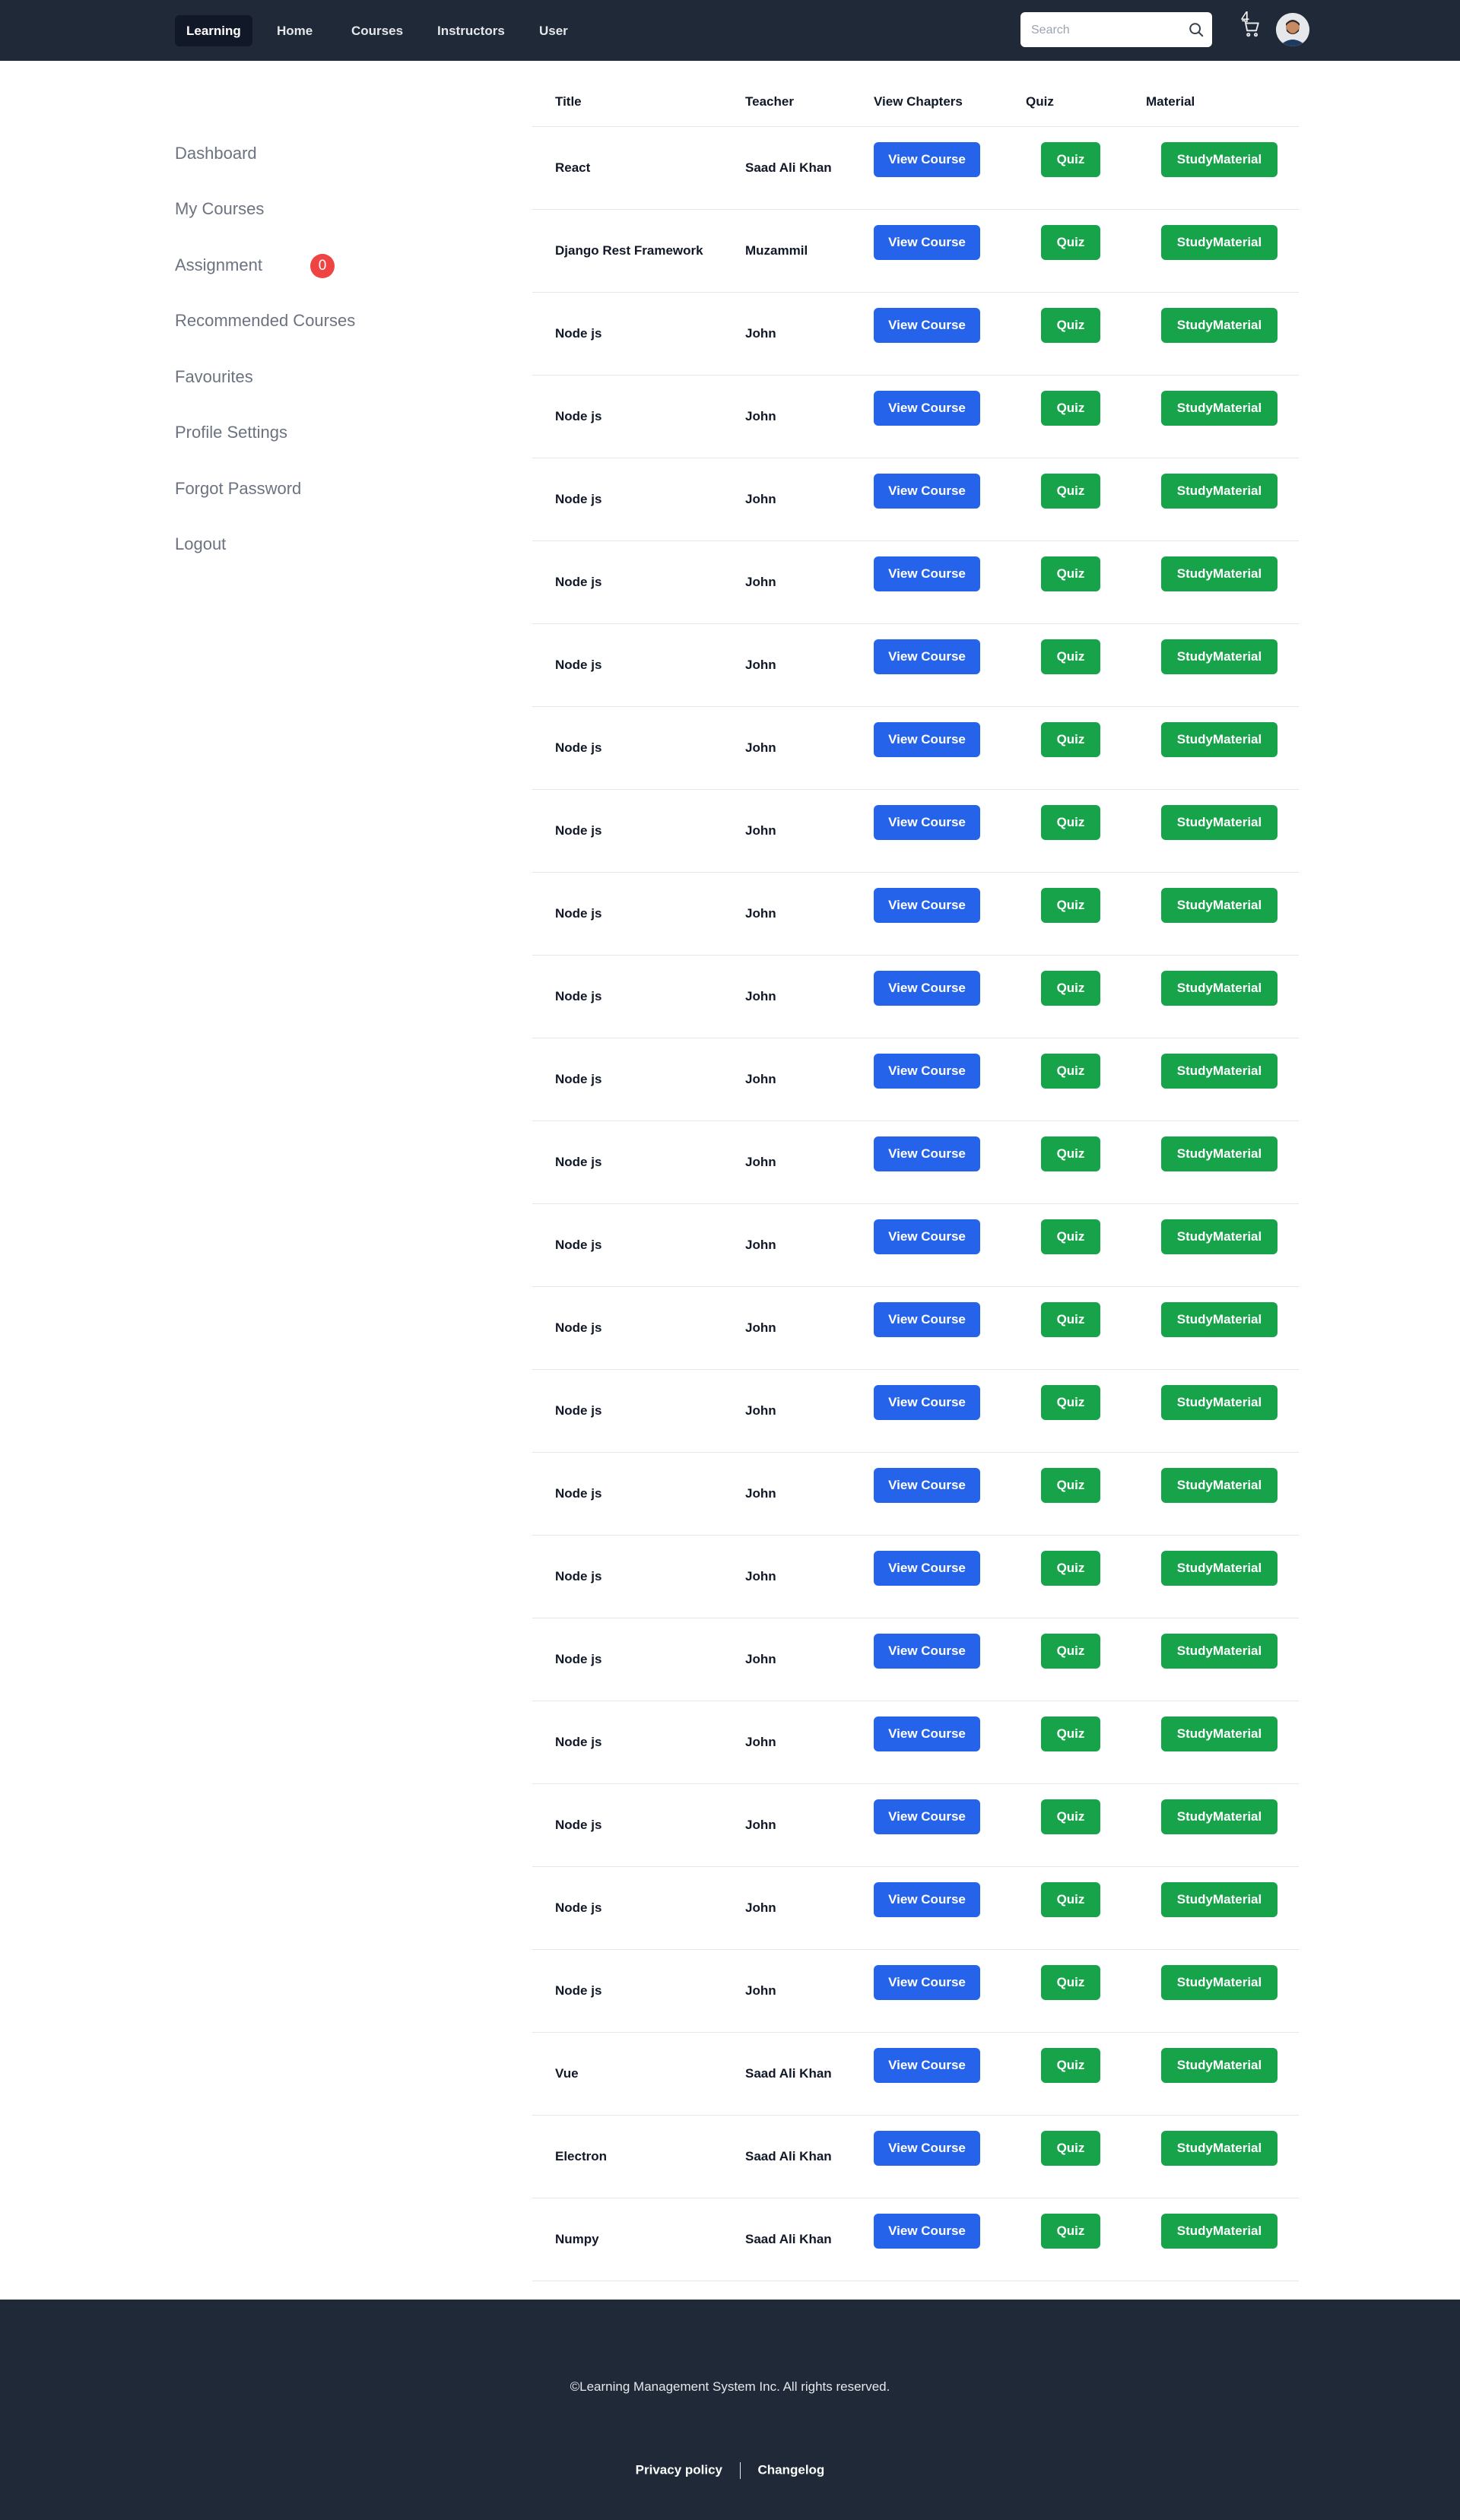 Image resolution: width=1460 pixels, height=2520 pixels. What do you see at coordinates (294, 30) in the screenshot?
I see `nav-link-home: Home` at bounding box center [294, 30].